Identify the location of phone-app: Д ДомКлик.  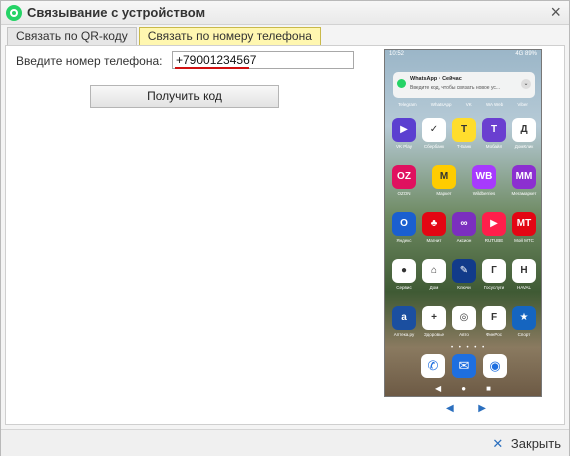
(524, 141).